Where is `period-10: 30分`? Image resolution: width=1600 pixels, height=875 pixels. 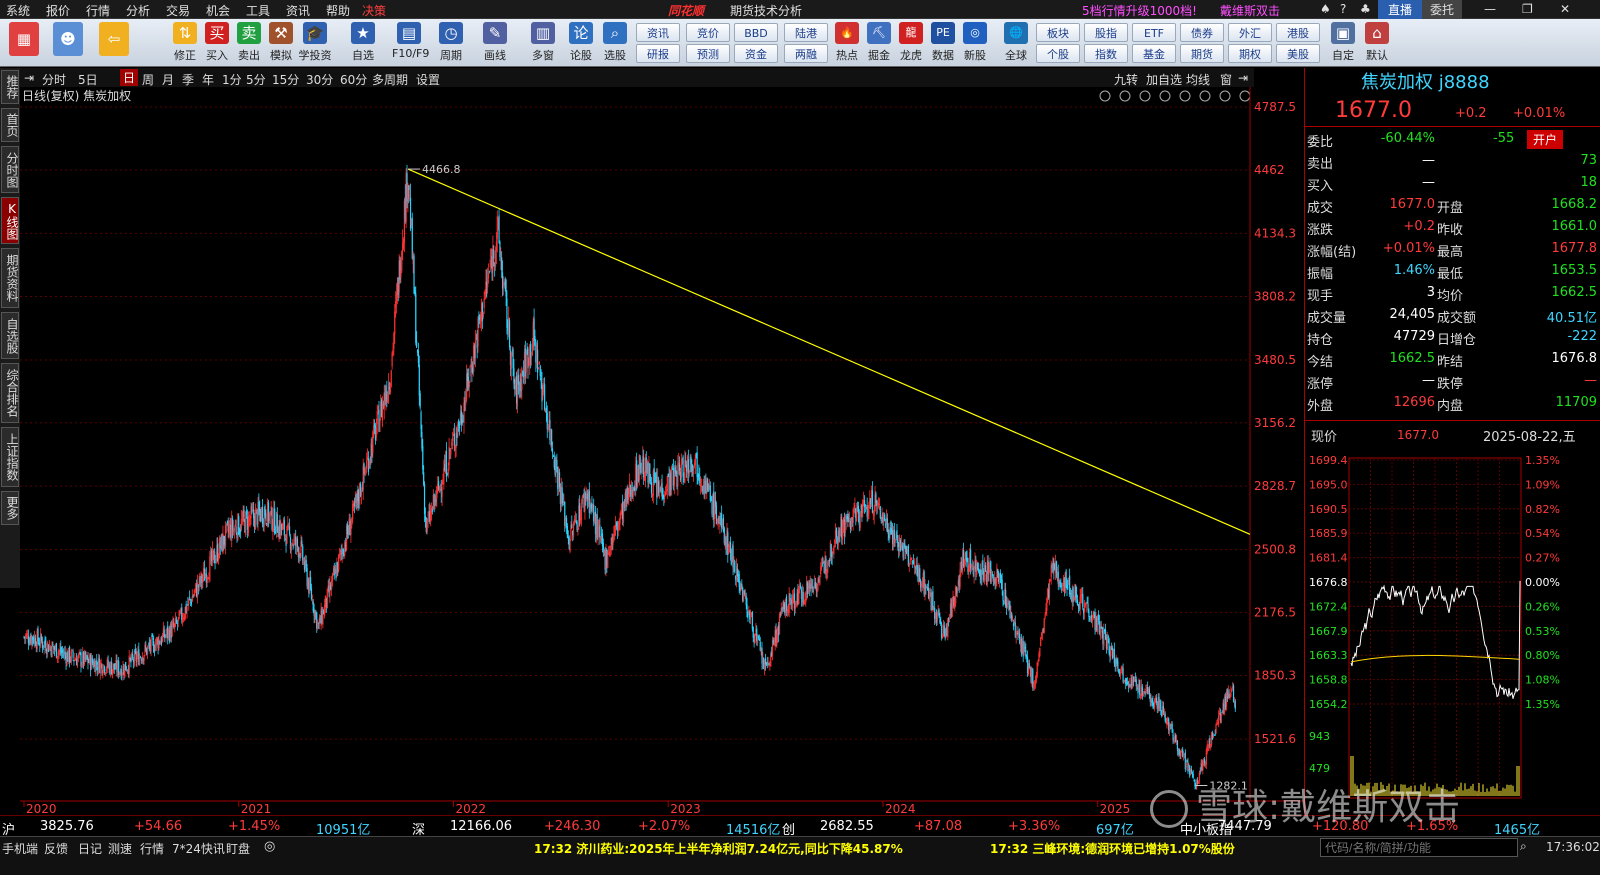 period-10: 30分 is located at coordinates (319, 79).